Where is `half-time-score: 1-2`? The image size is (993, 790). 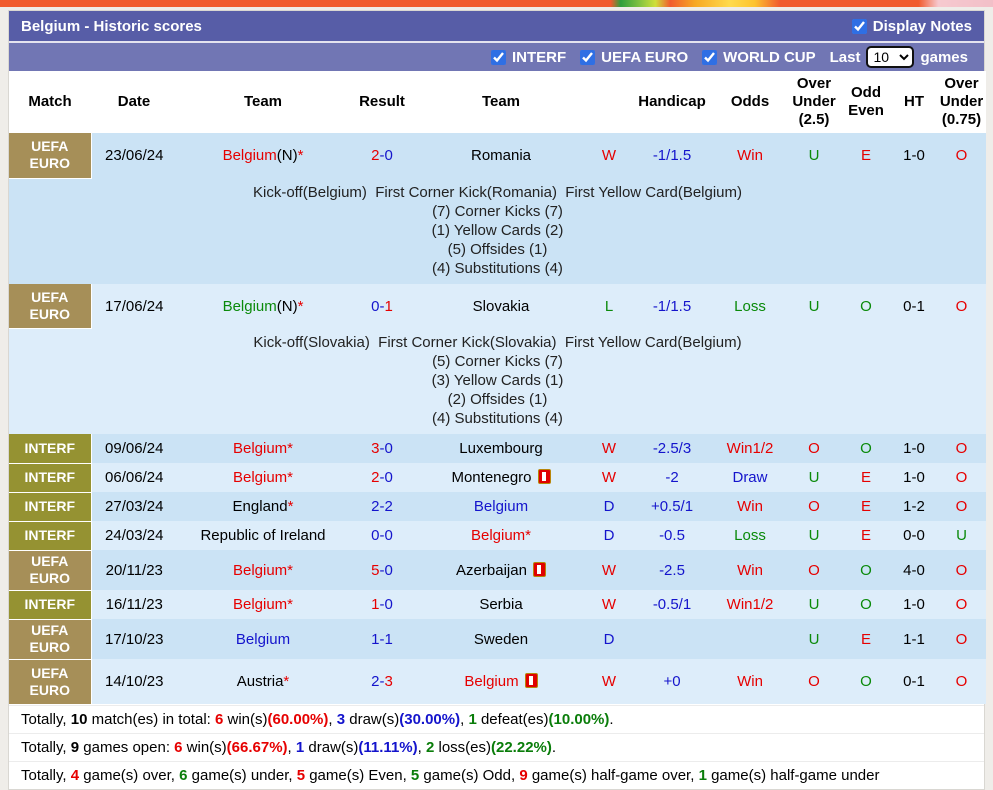 half-time-score: 1-2 is located at coordinates (914, 506).